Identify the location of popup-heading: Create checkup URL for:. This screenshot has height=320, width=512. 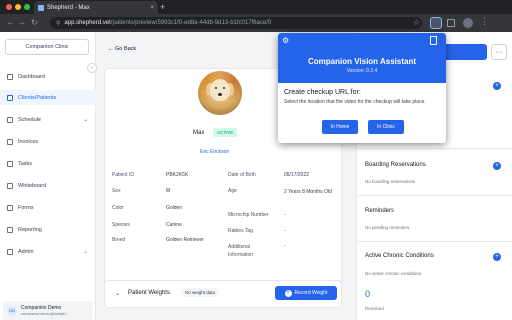
(322, 92).